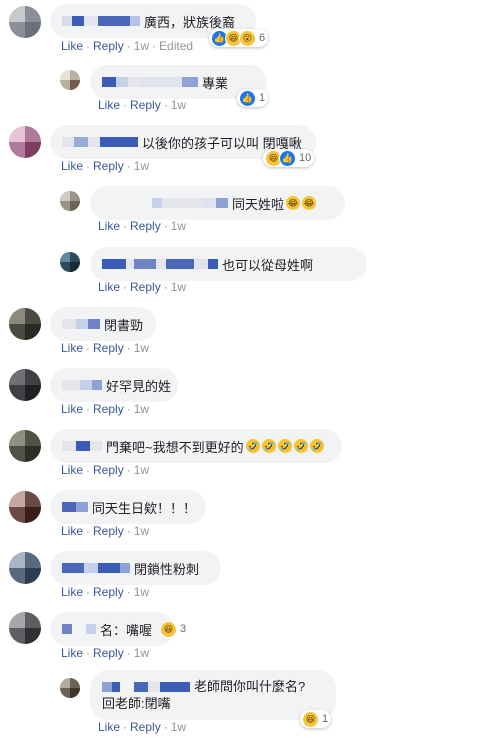  I want to click on reaction-summary: 😆 👍 10, so click(289, 158).